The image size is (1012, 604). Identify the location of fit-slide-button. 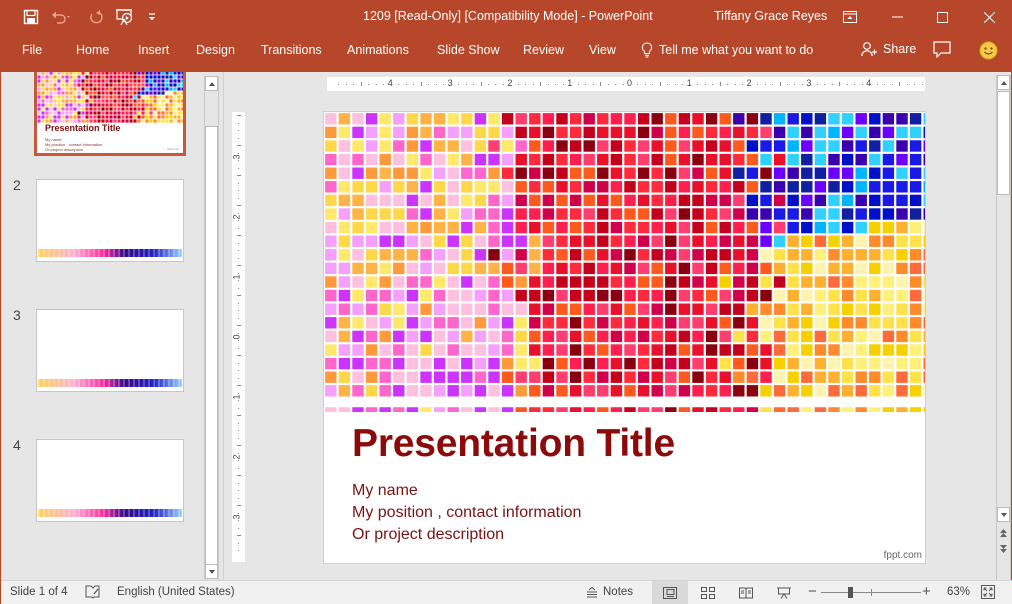
(988, 593).